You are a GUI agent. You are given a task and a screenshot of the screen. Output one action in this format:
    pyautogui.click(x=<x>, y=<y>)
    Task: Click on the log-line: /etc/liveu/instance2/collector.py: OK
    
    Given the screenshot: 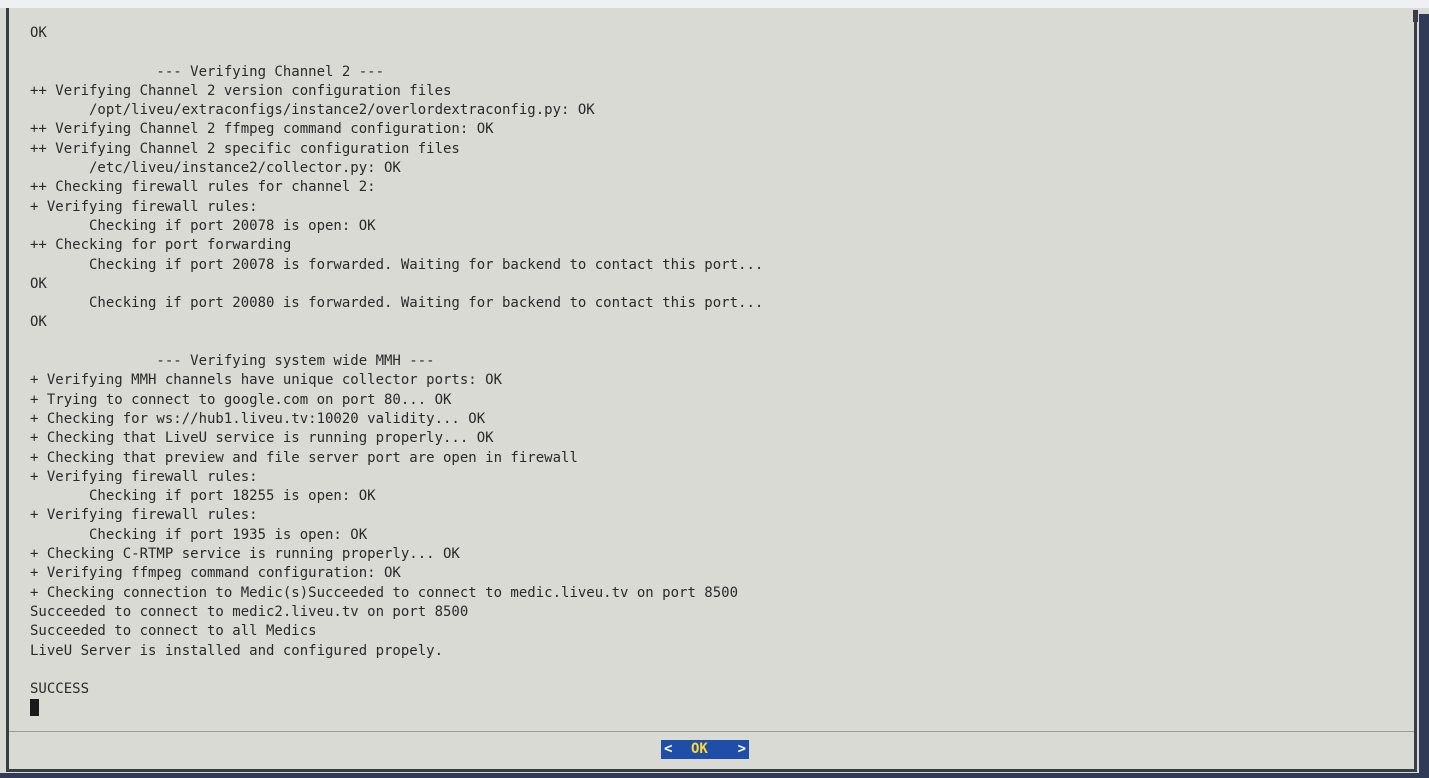 What is the action you would take?
    pyautogui.click(x=215, y=168)
    